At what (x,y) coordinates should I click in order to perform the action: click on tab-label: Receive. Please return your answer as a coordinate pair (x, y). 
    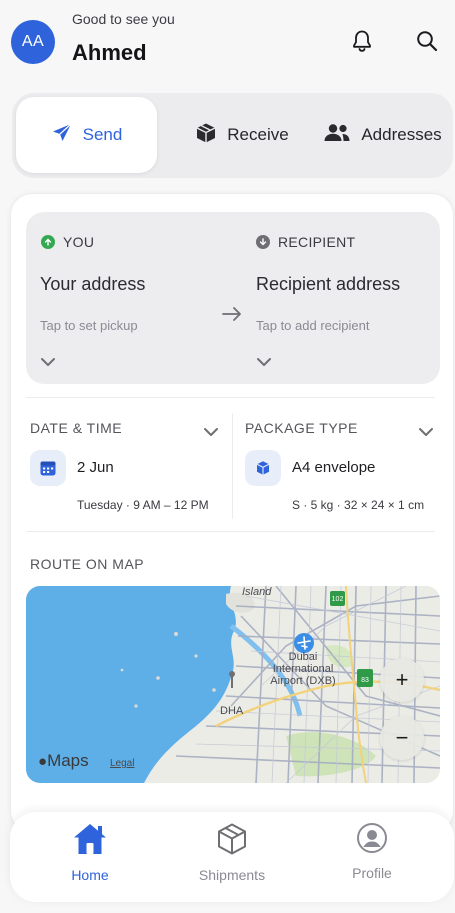
    Looking at the image, I should click on (258, 134).